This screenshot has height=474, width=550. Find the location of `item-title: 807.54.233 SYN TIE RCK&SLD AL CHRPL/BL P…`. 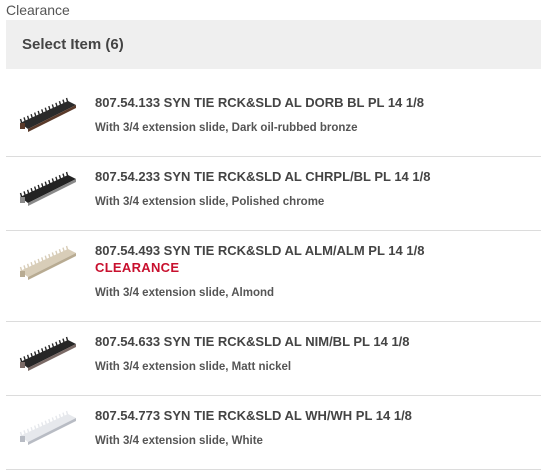

item-title: 807.54.233 SYN TIE RCK&SLD AL CHRPL/BL P… is located at coordinates (315, 177).